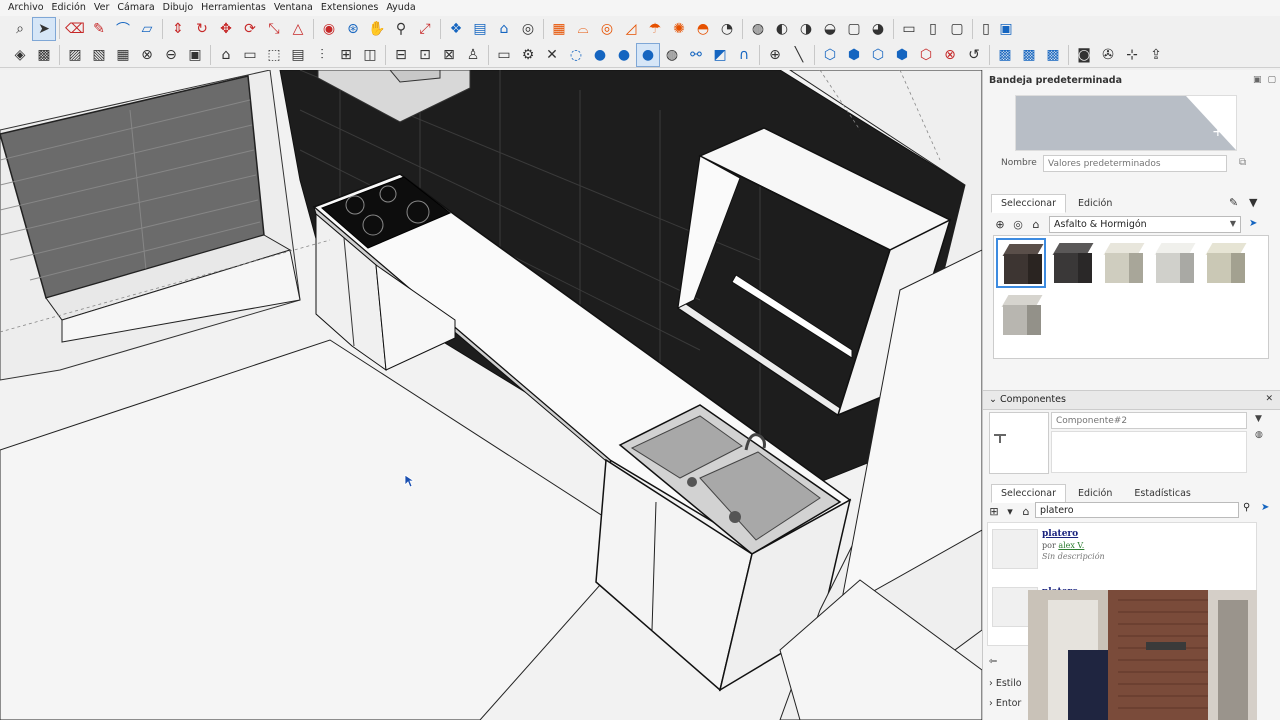 The height and width of the screenshot is (720, 1280). What do you see at coordinates (1006, 29) in the screenshot?
I see `folder-icon: ▣` at bounding box center [1006, 29].